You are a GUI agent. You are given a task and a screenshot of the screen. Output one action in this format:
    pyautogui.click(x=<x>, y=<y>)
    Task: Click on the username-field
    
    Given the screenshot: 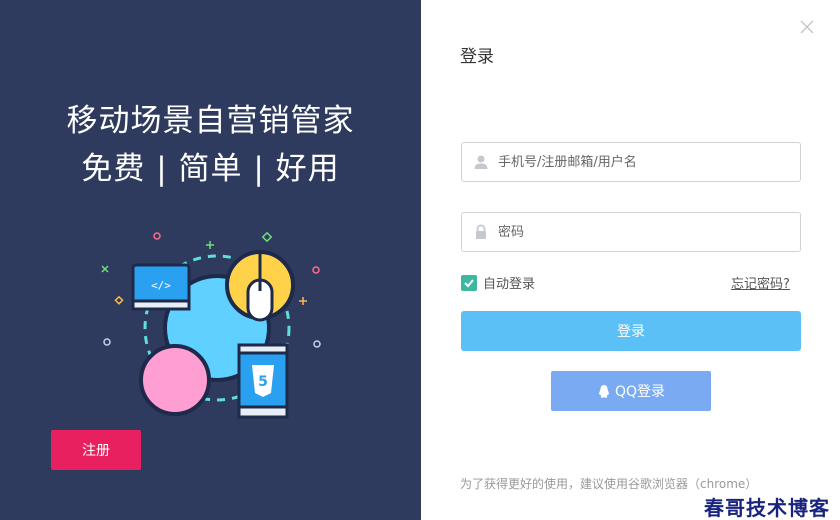 What is the action you would take?
    pyautogui.click(x=631, y=162)
    